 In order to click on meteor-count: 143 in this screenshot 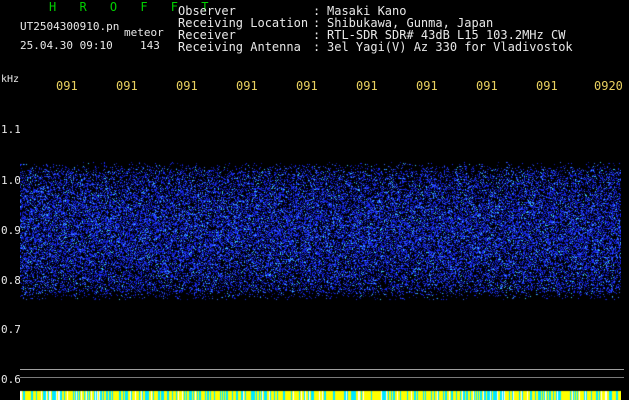, I will do `click(150, 45)`.